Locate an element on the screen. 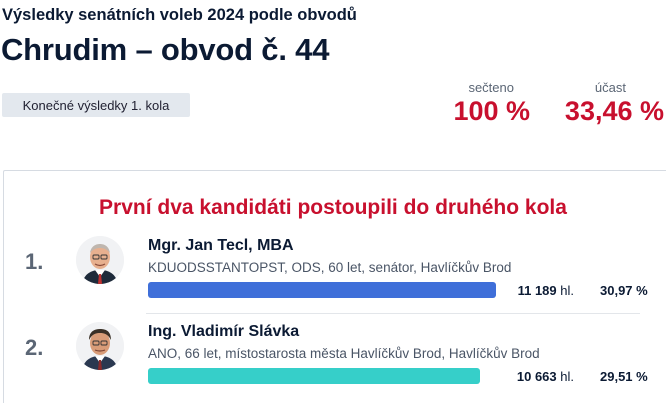 This screenshot has width=666, height=403. round-status-badge: Konečné výsledky 1. kola is located at coordinates (96, 105).